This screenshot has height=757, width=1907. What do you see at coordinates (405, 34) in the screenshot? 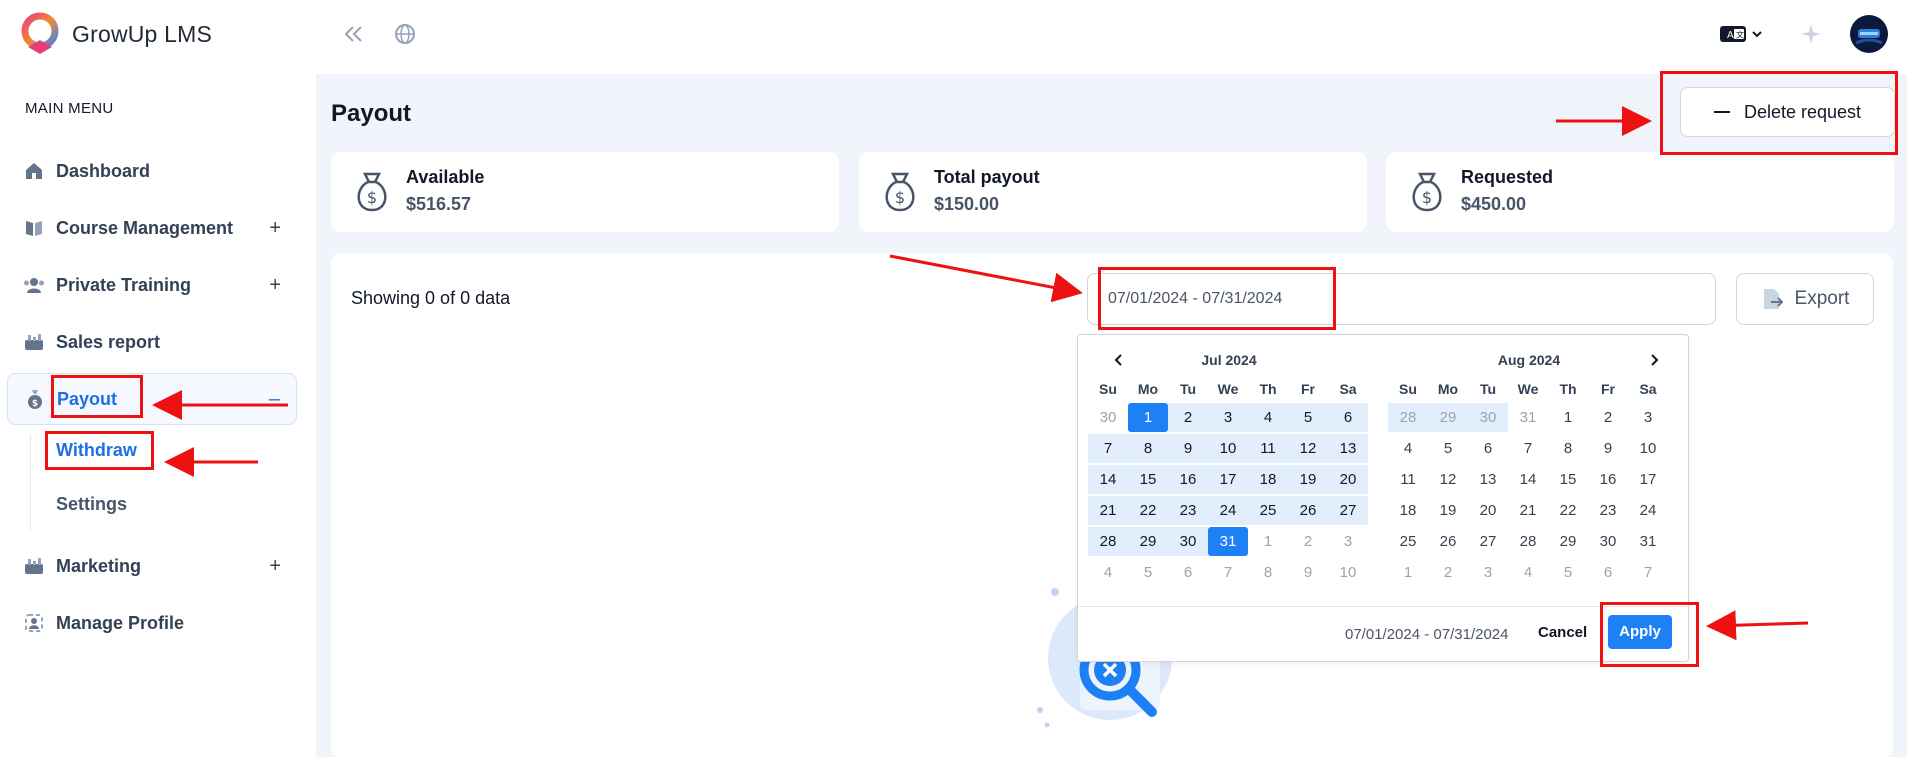
I see `globe-icon` at bounding box center [405, 34].